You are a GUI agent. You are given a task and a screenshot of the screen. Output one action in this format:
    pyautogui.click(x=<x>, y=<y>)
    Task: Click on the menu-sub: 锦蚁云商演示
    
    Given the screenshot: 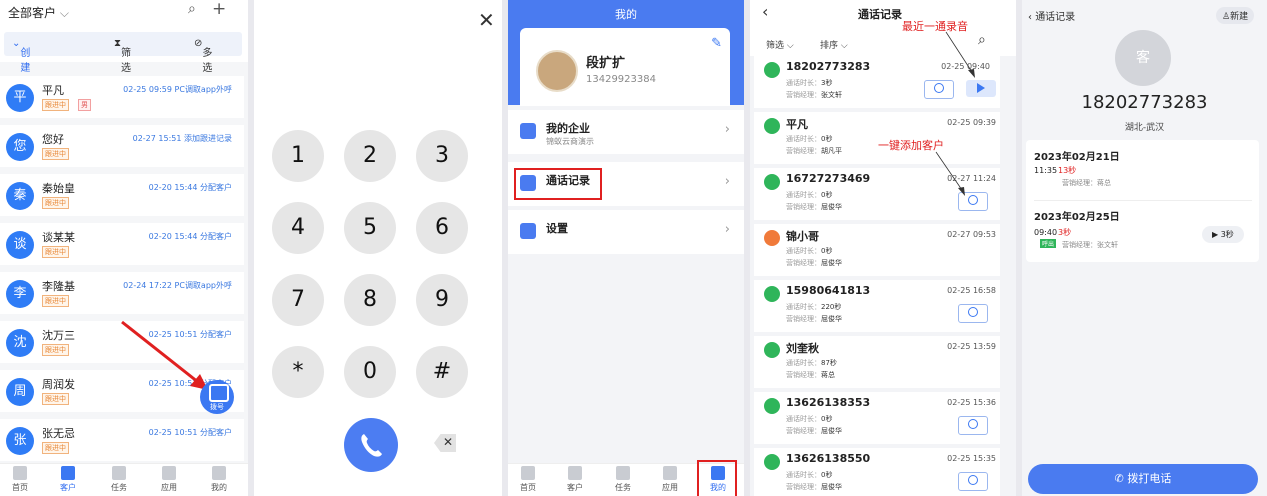 What is the action you would take?
    pyautogui.click(x=570, y=141)
    